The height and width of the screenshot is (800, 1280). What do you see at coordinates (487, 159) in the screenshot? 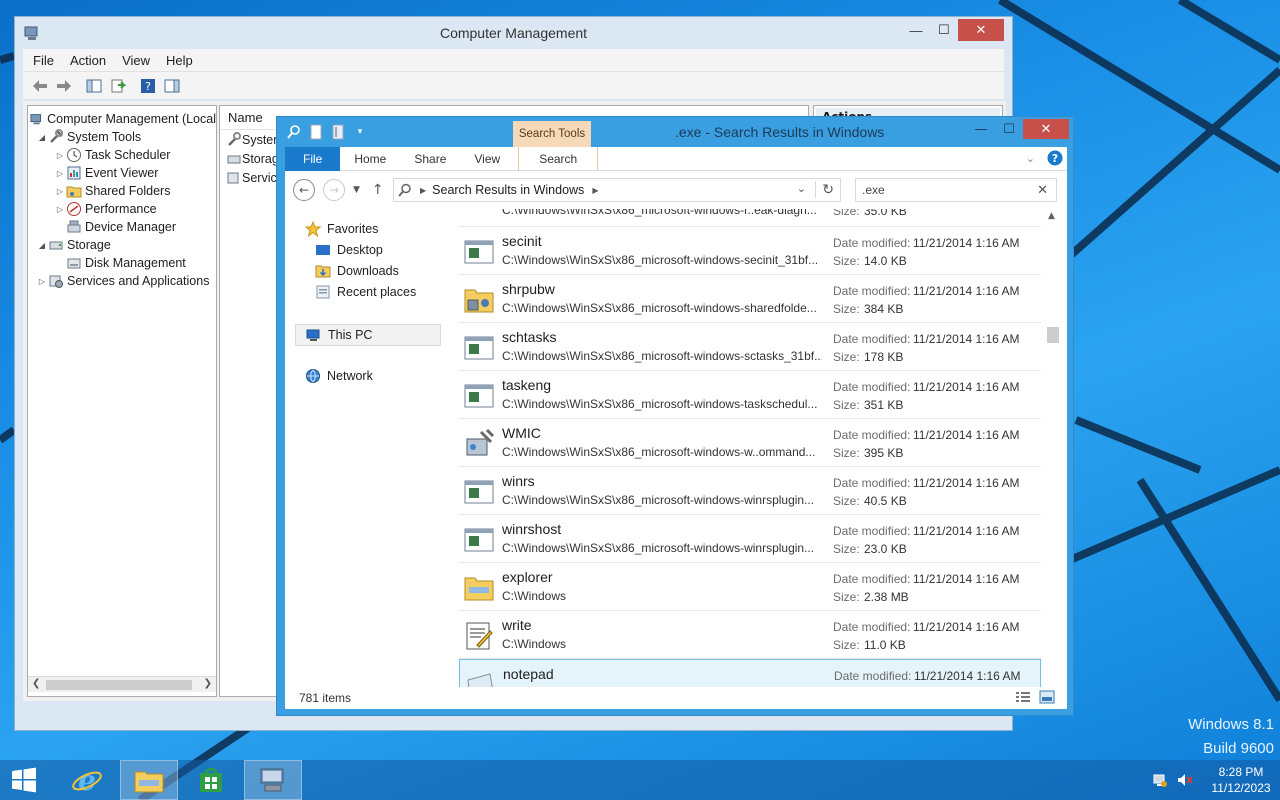
I see `tab-view: View` at bounding box center [487, 159].